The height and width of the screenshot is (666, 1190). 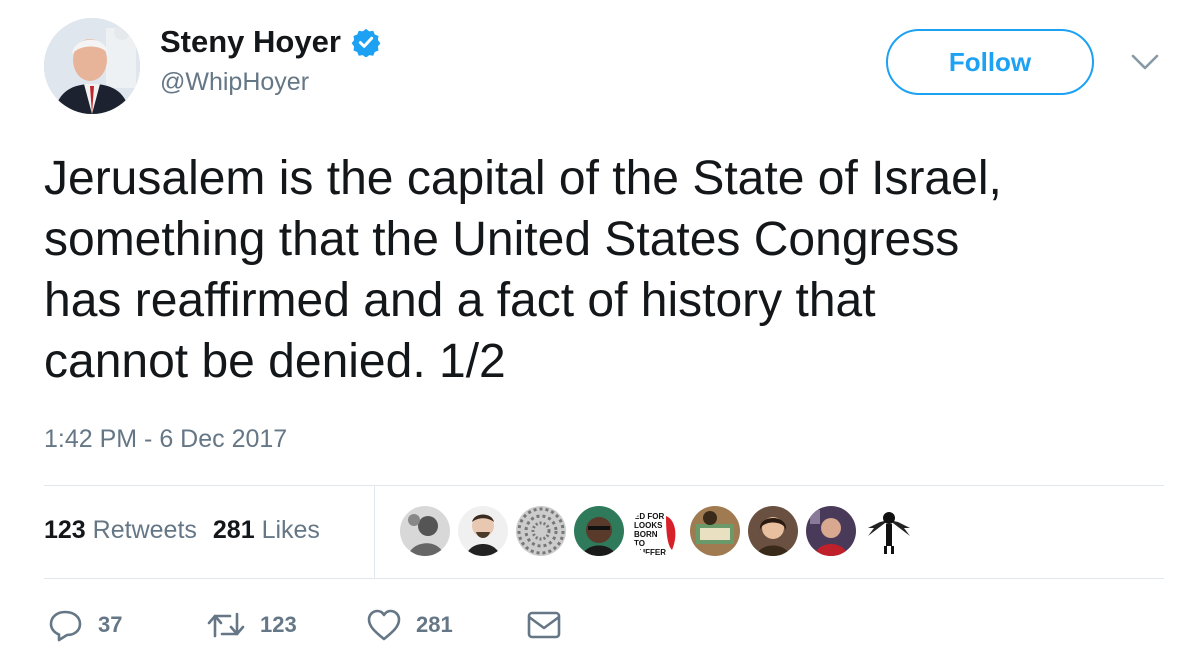 I want to click on author-photo, so click(x=92, y=66).